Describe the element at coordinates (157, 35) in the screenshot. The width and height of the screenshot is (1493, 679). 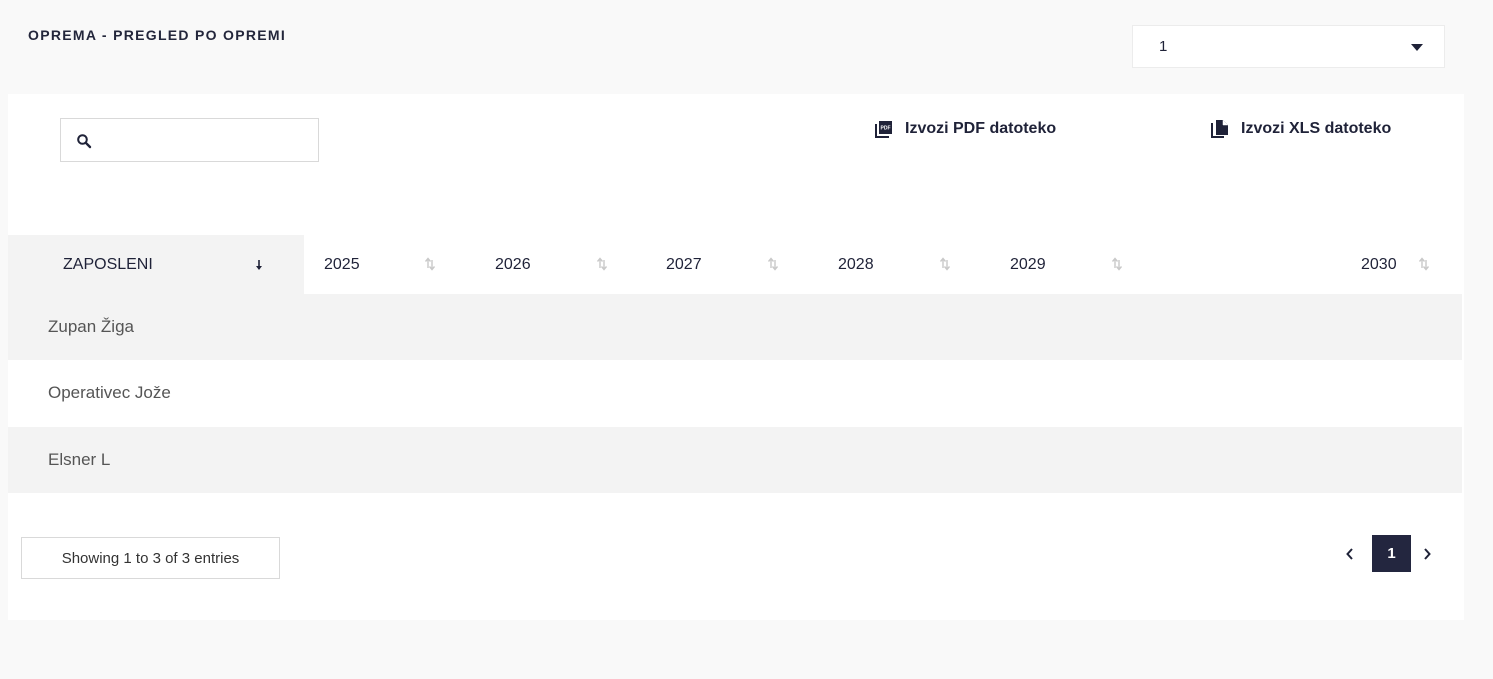
I see `page-title: OPREMA - PREGLED PO OPREMI` at that location.